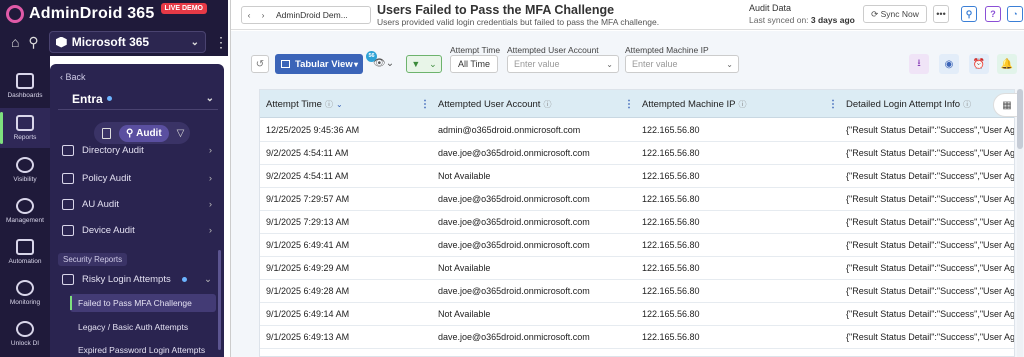 The image size is (1024, 357). Describe the element at coordinates (25, 334) in the screenshot. I see `rail-item-unlock-di: Unlock DI` at that location.